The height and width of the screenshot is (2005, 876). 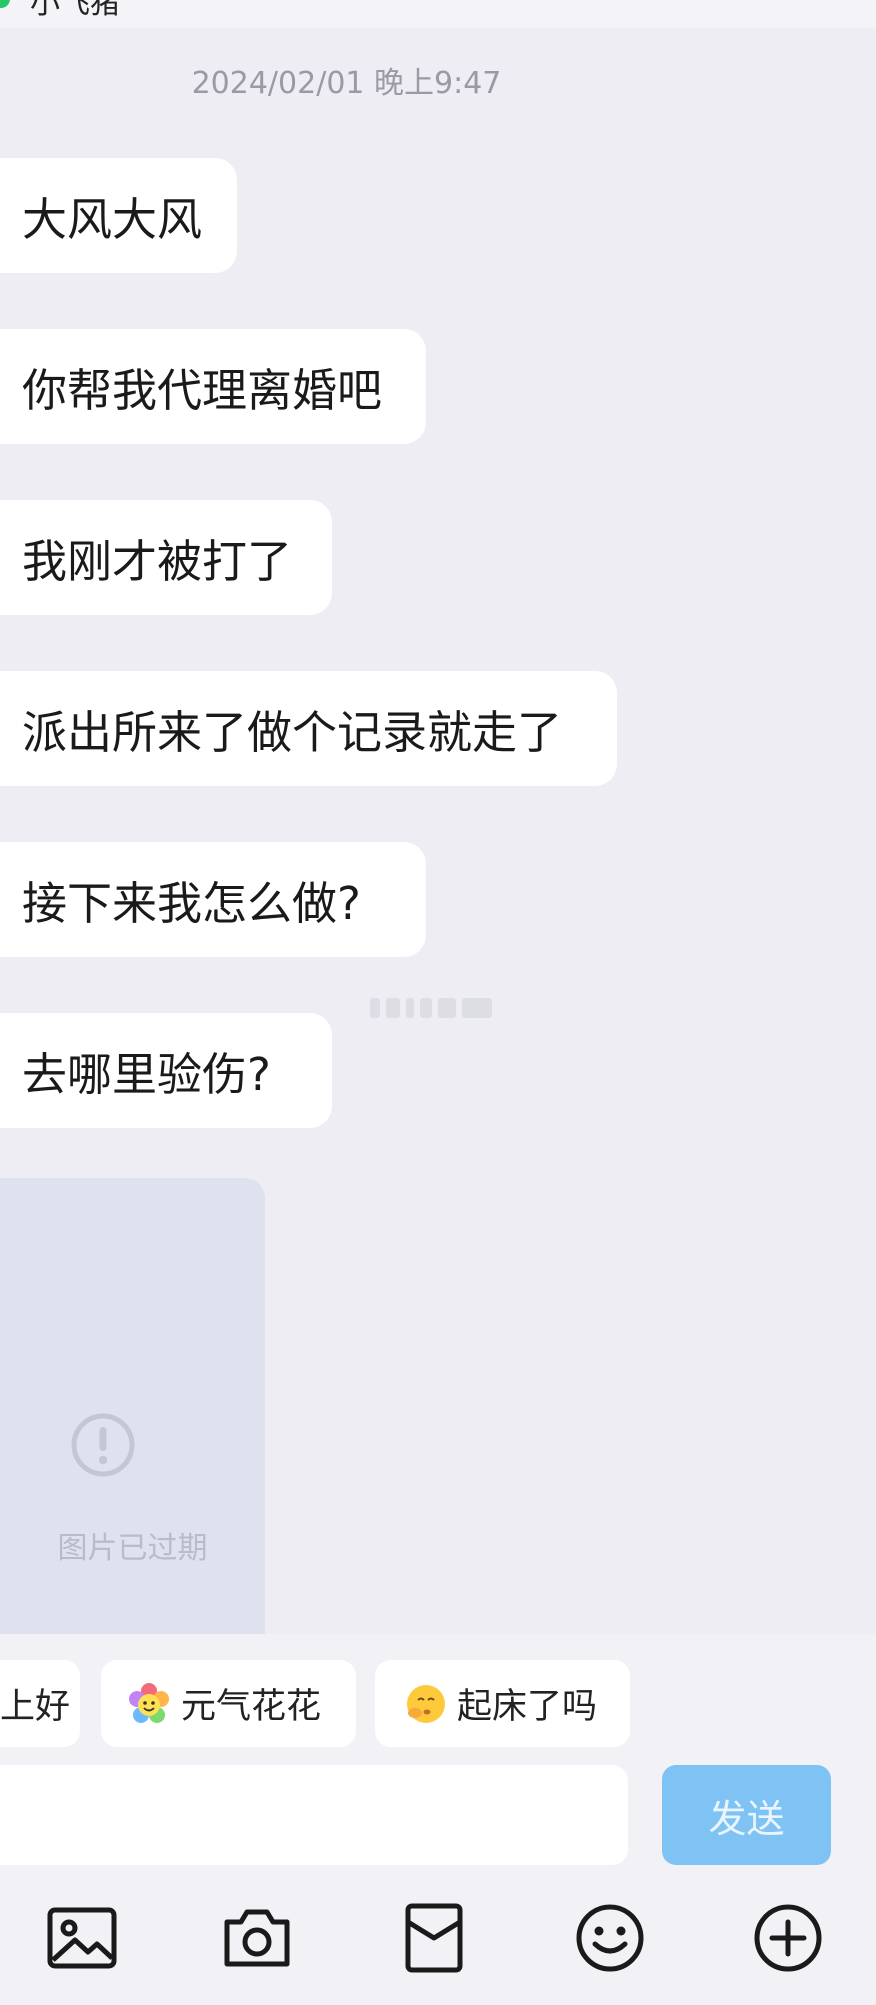 What do you see at coordinates (5, 4) in the screenshot?
I see `online-status-dot` at bounding box center [5, 4].